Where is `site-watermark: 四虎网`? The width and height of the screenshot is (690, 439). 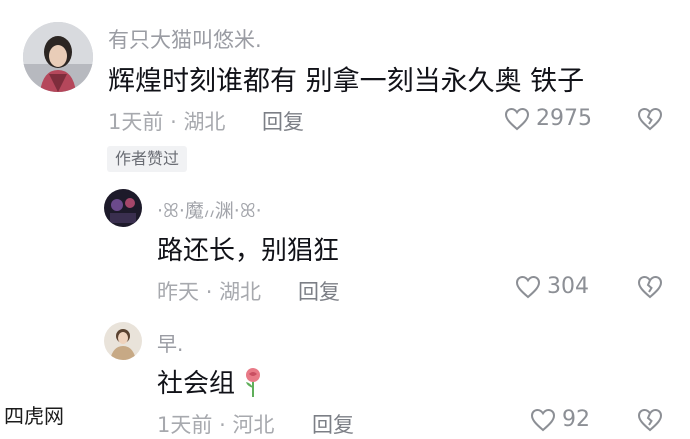 site-watermark: 四虎网 is located at coordinates (34, 416).